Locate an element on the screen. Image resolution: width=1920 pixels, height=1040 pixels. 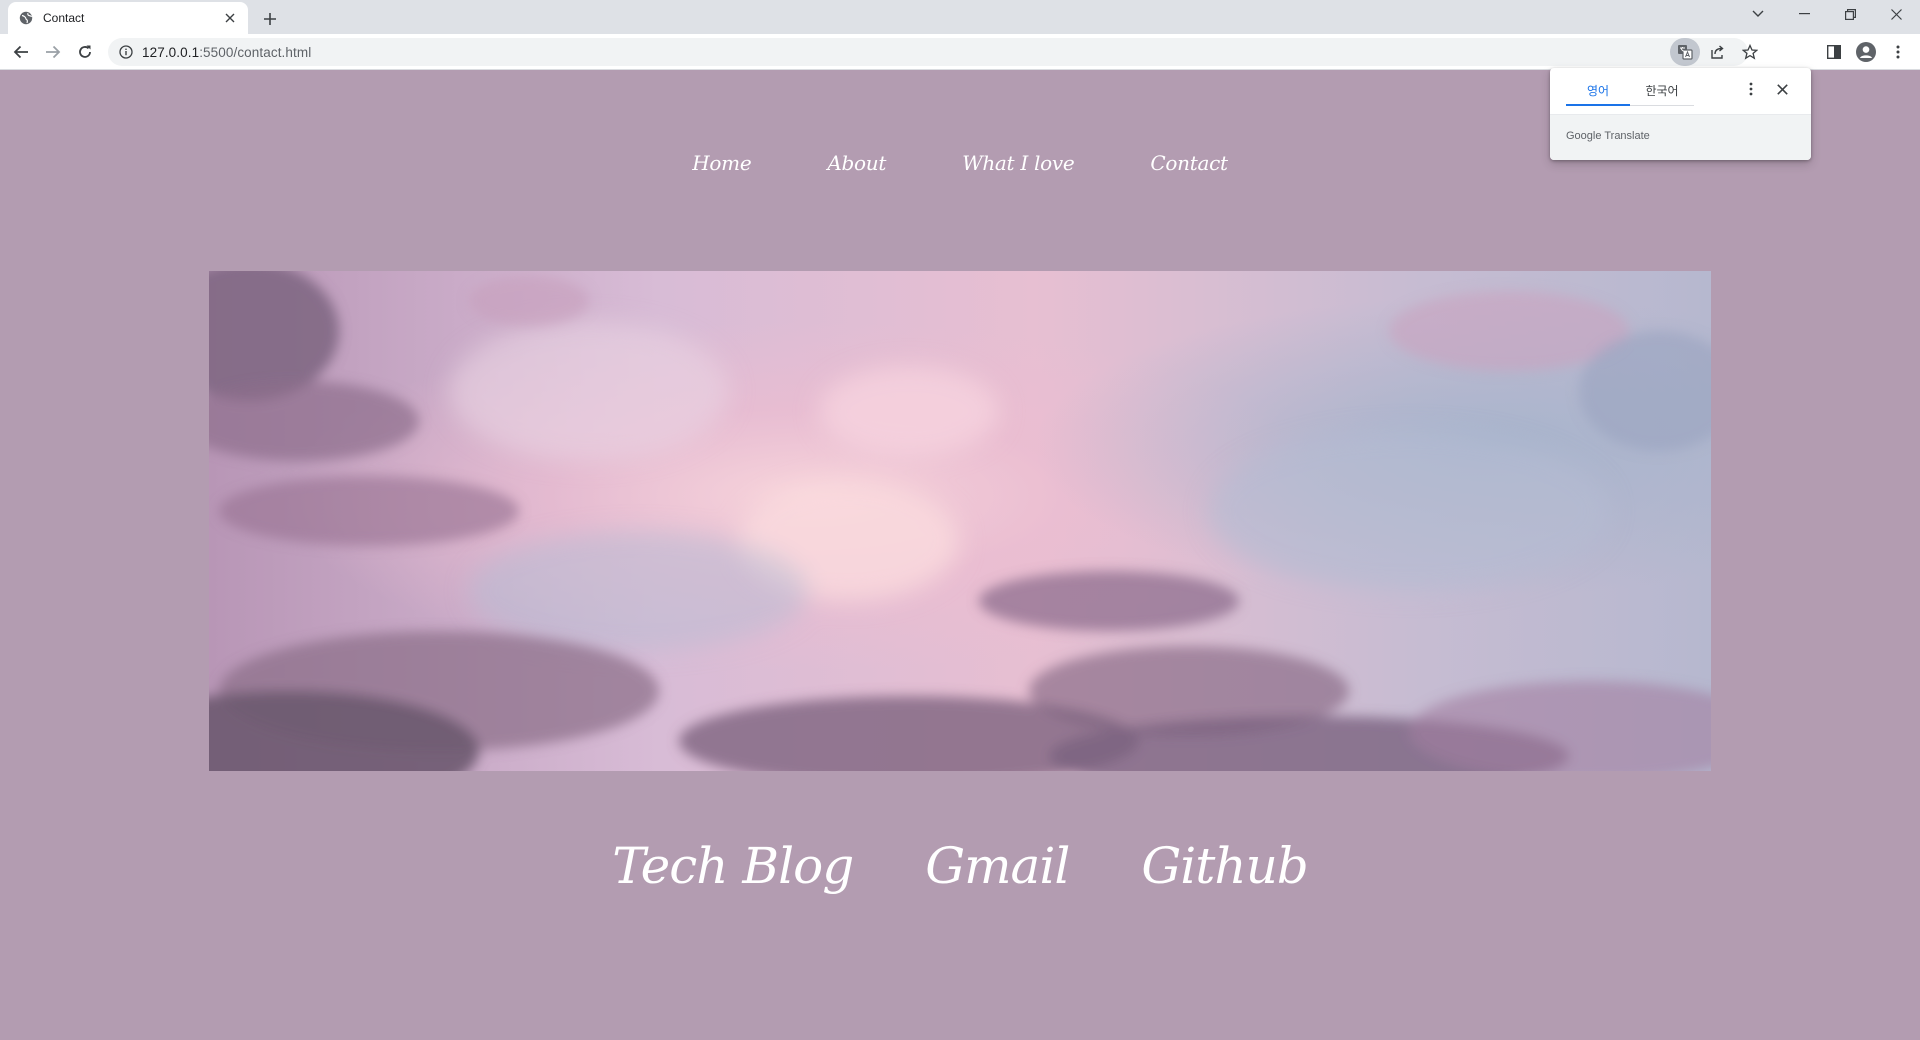
translate-options-icon is located at coordinates (1751, 89).